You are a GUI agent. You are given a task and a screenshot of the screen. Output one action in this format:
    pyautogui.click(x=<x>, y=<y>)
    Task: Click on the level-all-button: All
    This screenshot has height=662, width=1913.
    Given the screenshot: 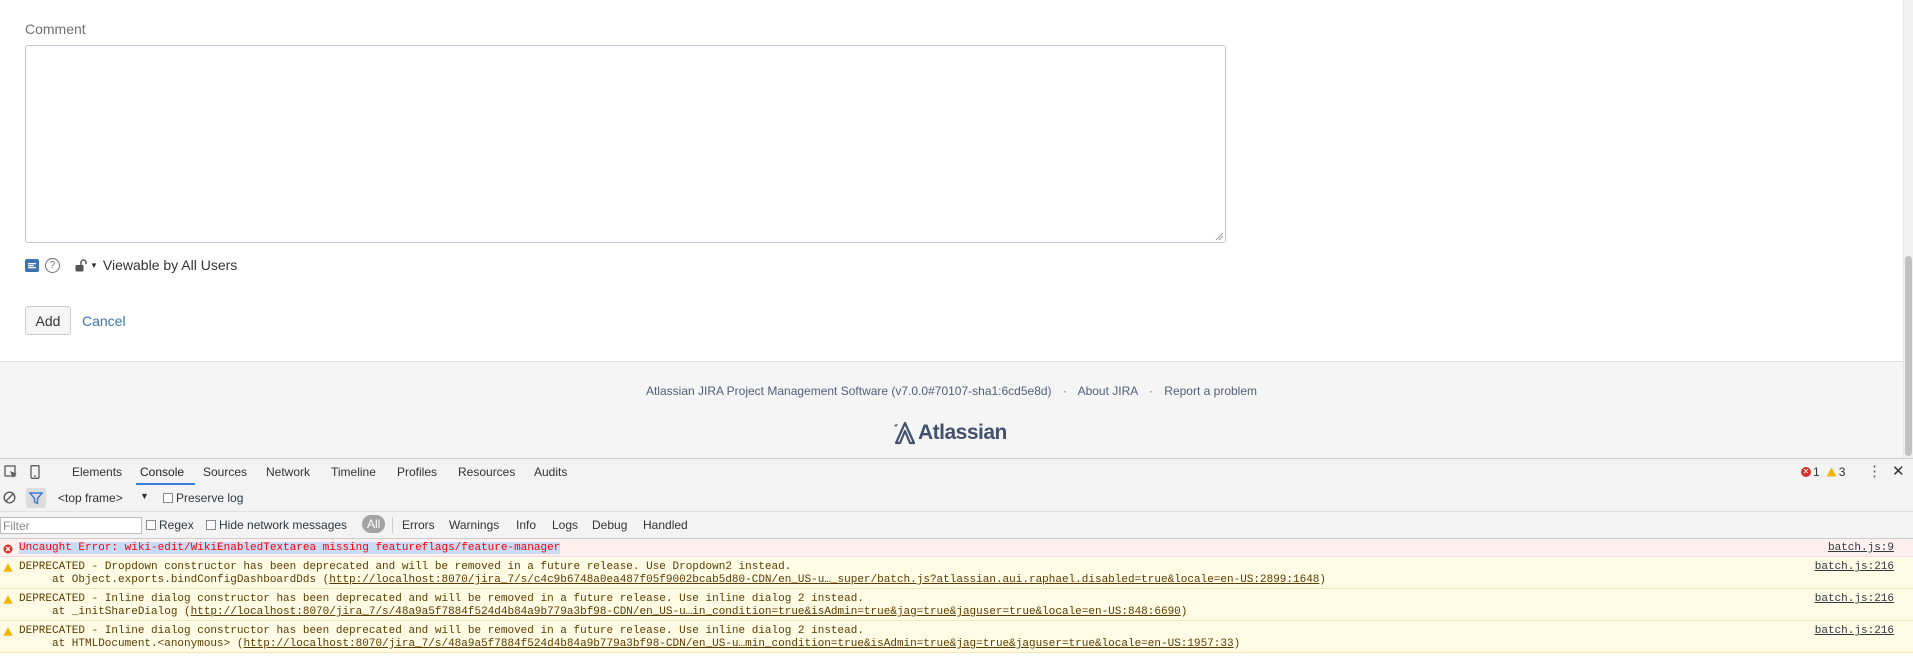 What is the action you would take?
    pyautogui.click(x=374, y=524)
    